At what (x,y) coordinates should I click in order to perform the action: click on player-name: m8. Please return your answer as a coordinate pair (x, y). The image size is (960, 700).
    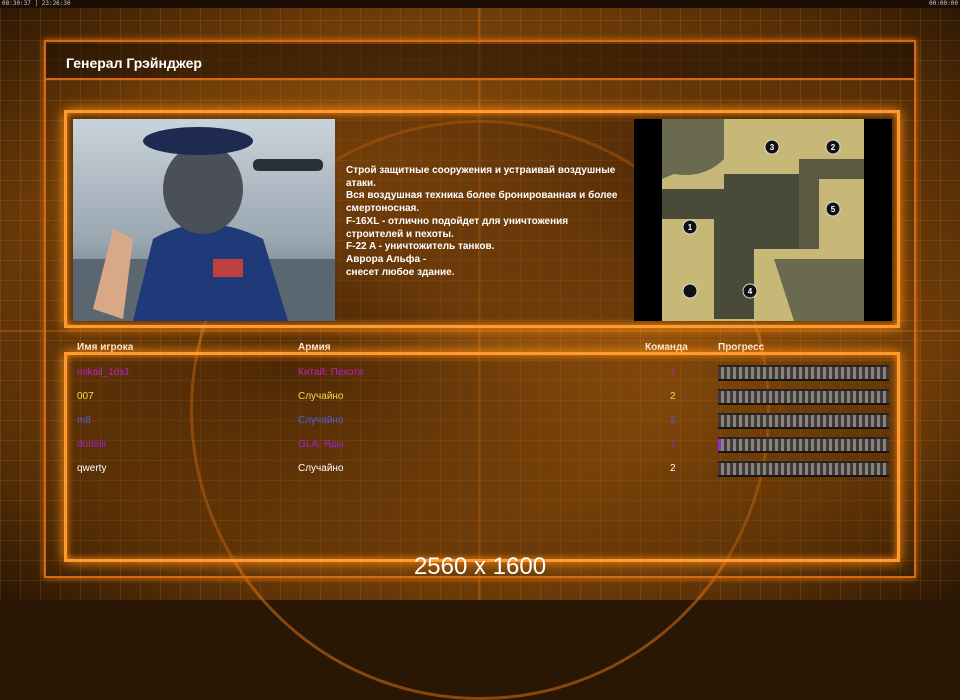
    Looking at the image, I should click on (84, 420).